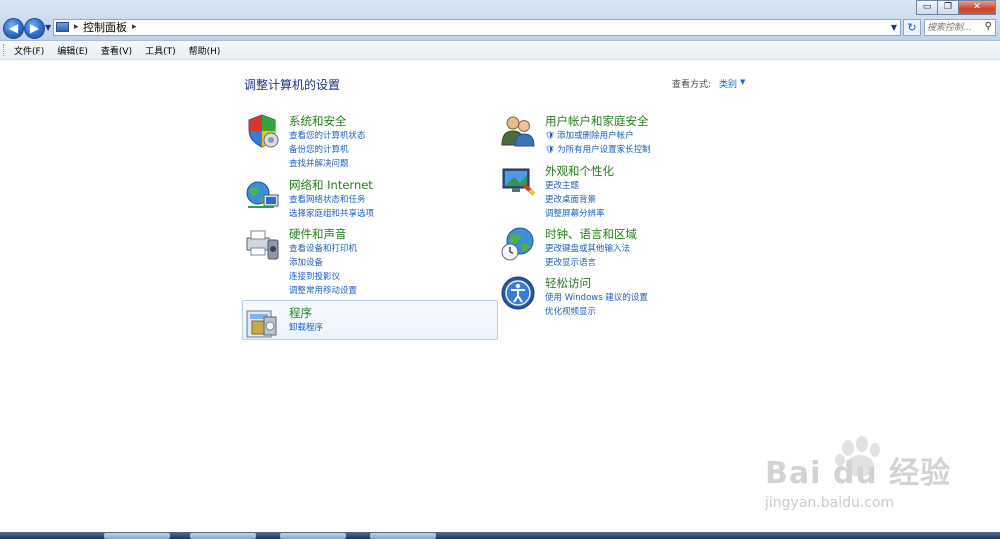 This screenshot has width=1000, height=539. What do you see at coordinates (518, 244) in the screenshot?
I see `globe-clock-icon` at bounding box center [518, 244].